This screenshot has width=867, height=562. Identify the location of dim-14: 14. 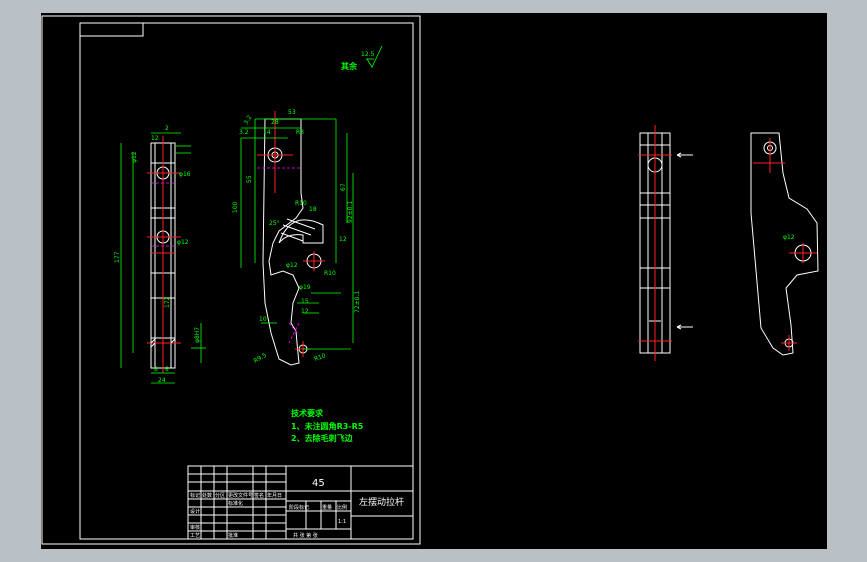
(267, 132).